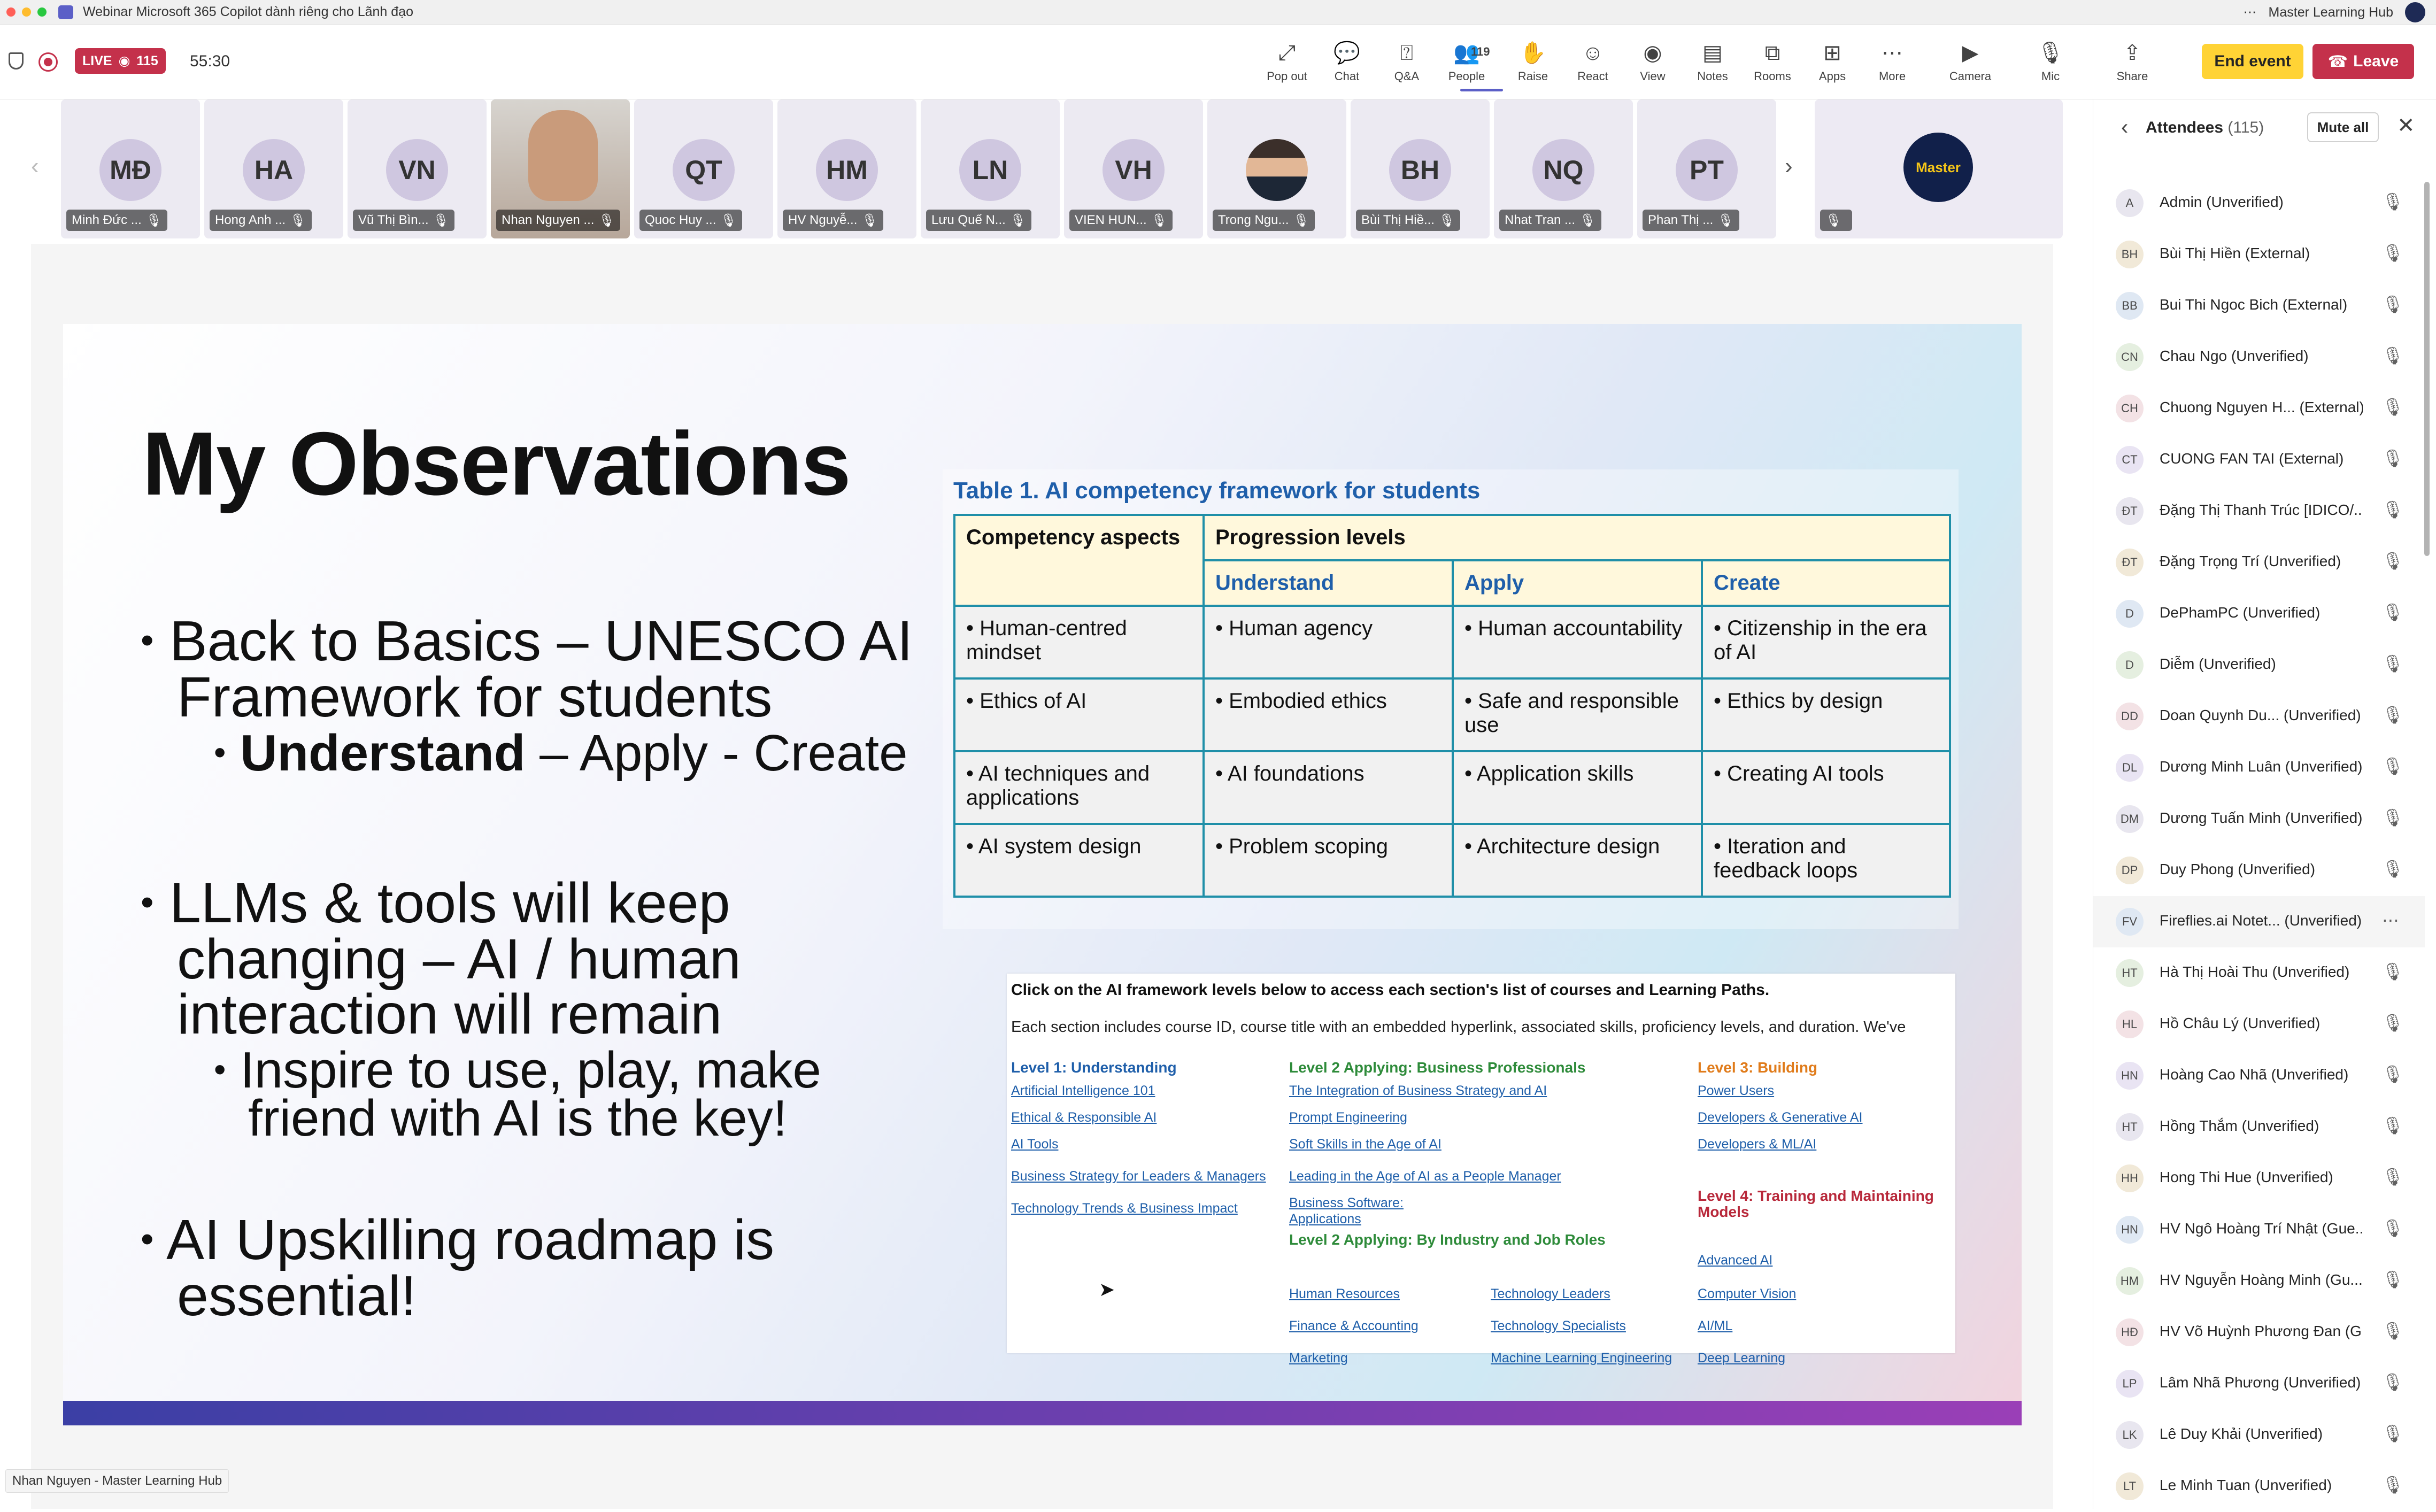 The height and width of the screenshot is (1512, 2436). Describe the element at coordinates (1715, 1326) in the screenshot. I see `course-link: AI/ML` at that location.